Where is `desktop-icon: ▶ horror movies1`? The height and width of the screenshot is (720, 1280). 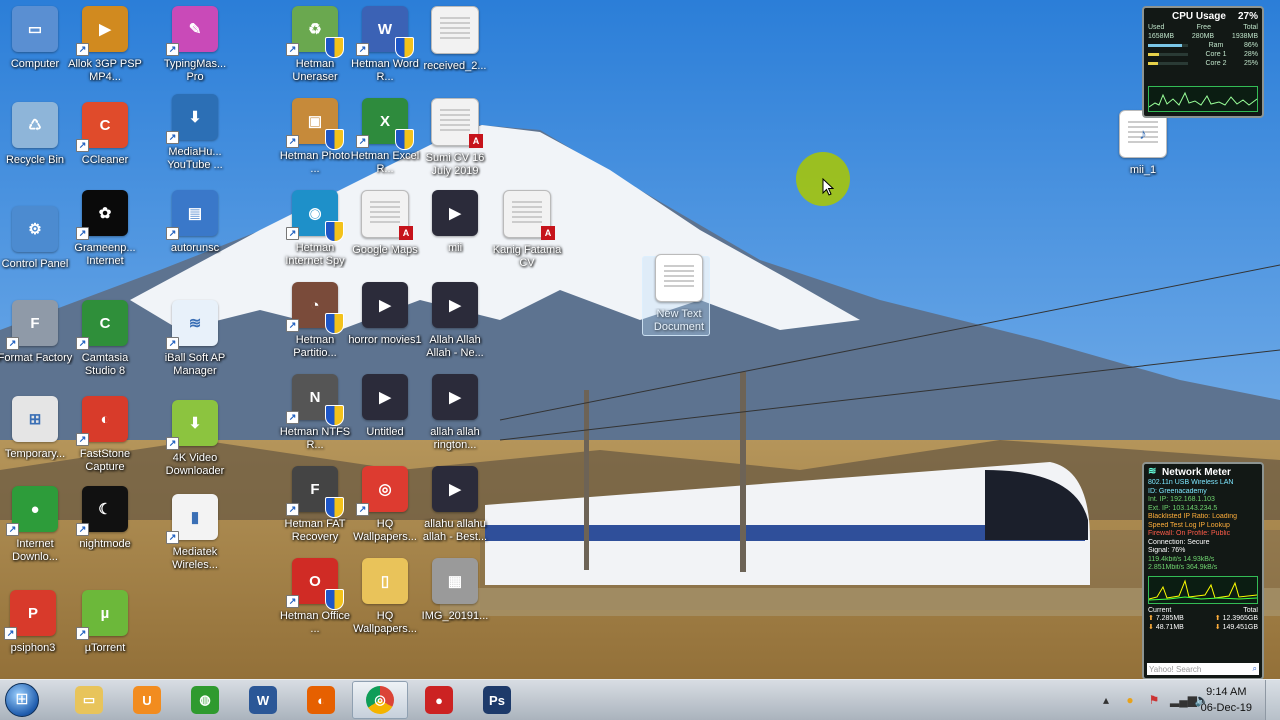
desktop-icon: ▶ horror movies1 is located at coordinates (385, 326).